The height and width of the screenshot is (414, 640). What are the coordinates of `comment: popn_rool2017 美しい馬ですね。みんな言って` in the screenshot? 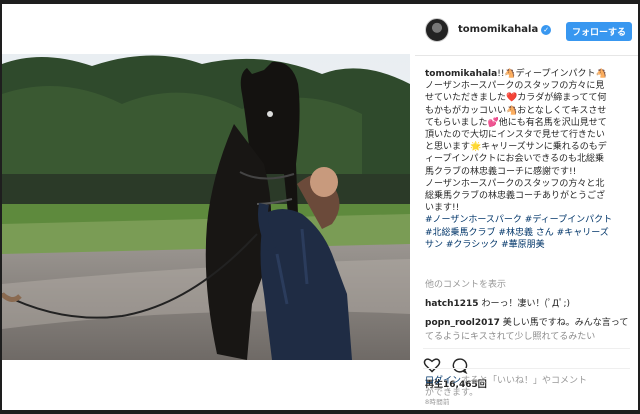 It's located at (526, 318).